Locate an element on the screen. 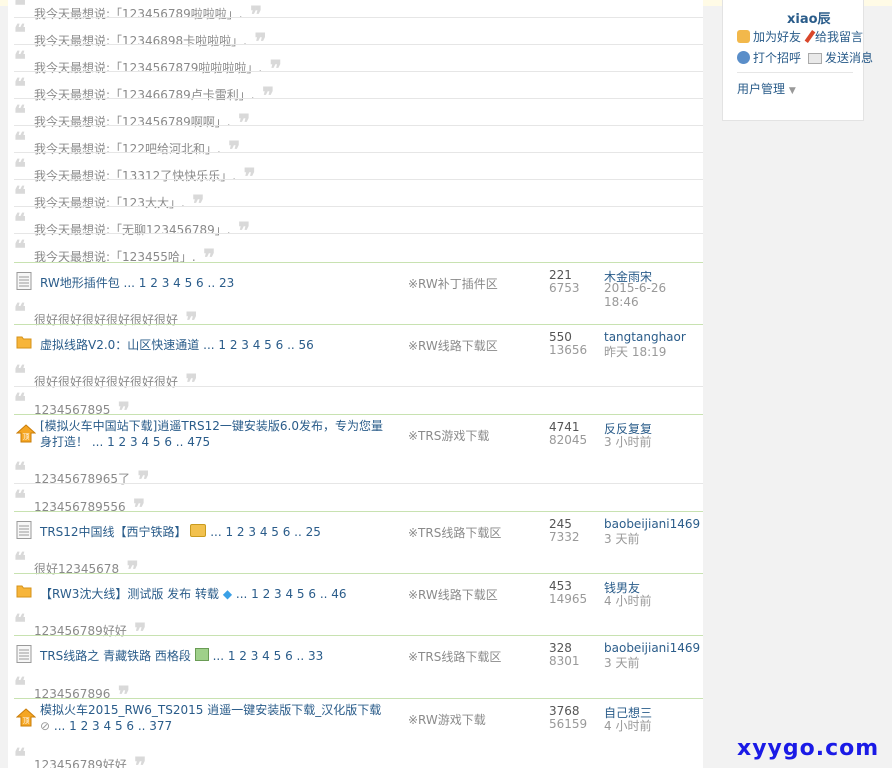 The height and width of the screenshot is (768, 892). view-count: 13656 is located at coordinates (568, 350).